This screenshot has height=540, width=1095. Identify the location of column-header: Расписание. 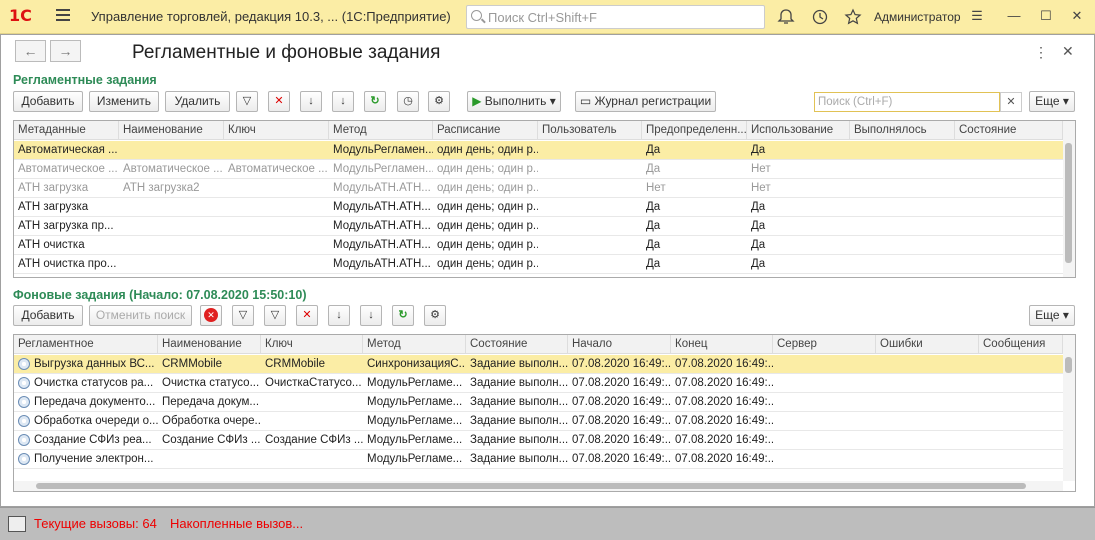
(485, 130).